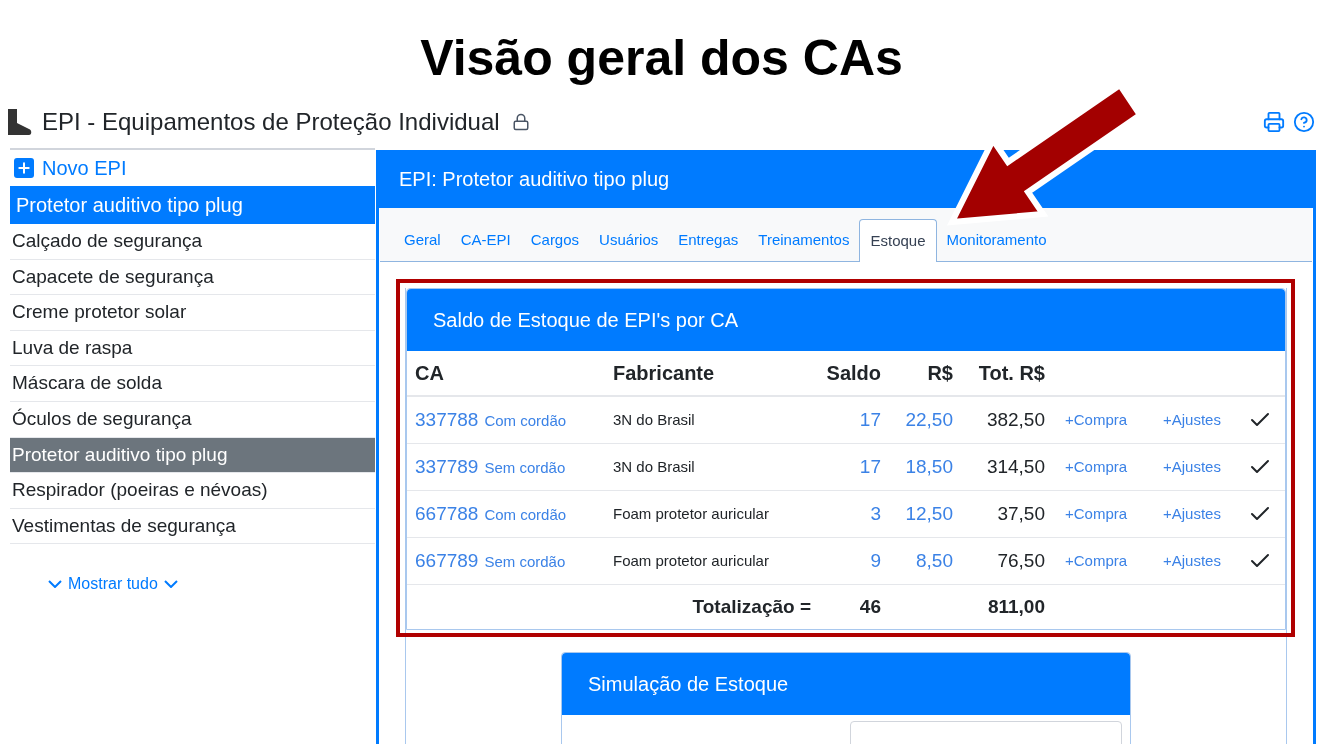 The width and height of the screenshot is (1323, 744). I want to click on card-header: Saldo de Estoque de EPI's por CA, so click(846, 320).